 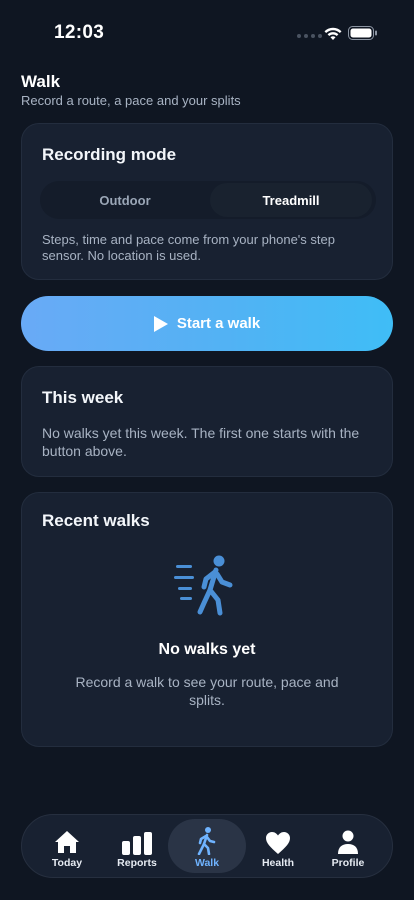 I want to click on tab-walk: Walk, so click(x=207, y=846).